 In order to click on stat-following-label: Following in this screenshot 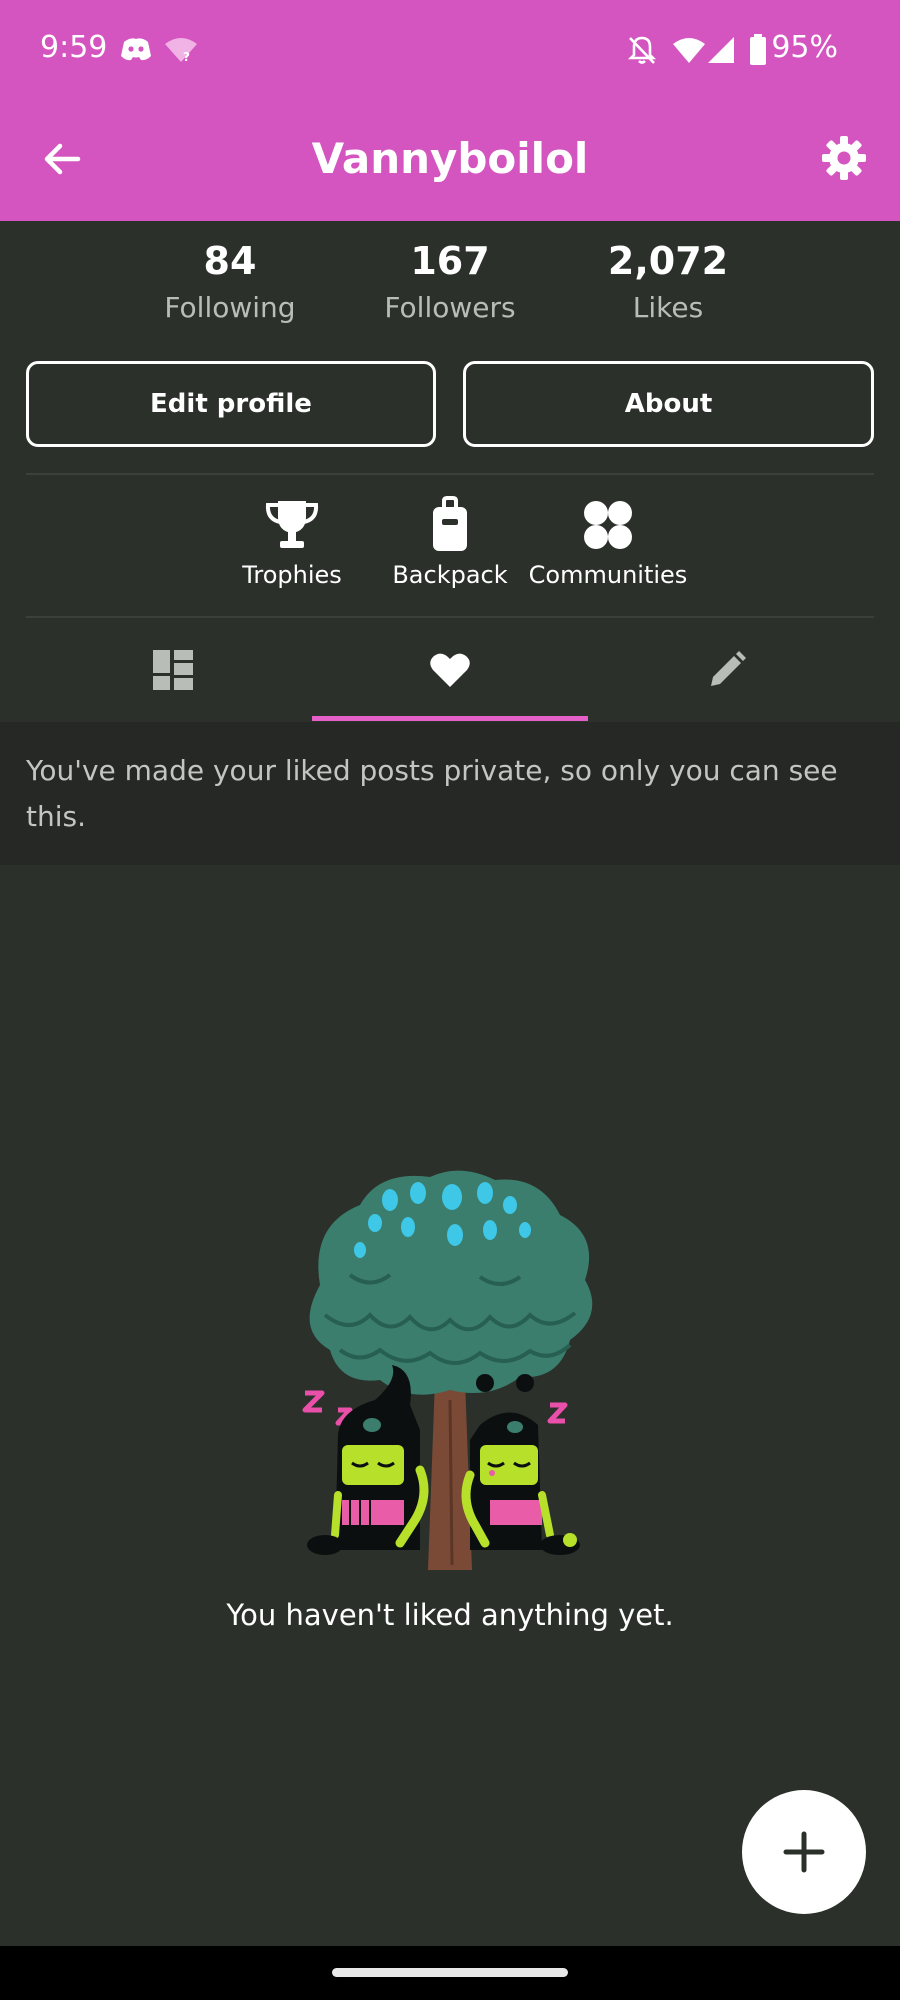, I will do `click(230, 307)`.